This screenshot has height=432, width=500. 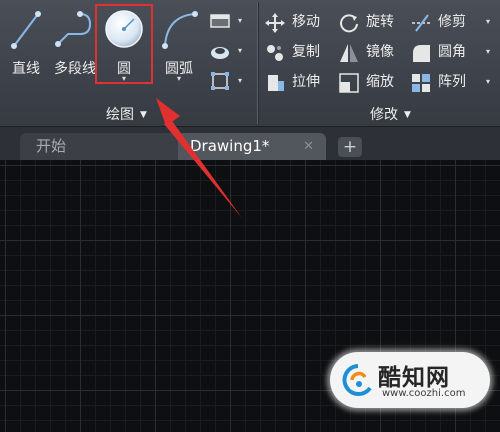 What do you see at coordinates (257, 63) in the screenshot?
I see `ribbon-group-divider` at bounding box center [257, 63].